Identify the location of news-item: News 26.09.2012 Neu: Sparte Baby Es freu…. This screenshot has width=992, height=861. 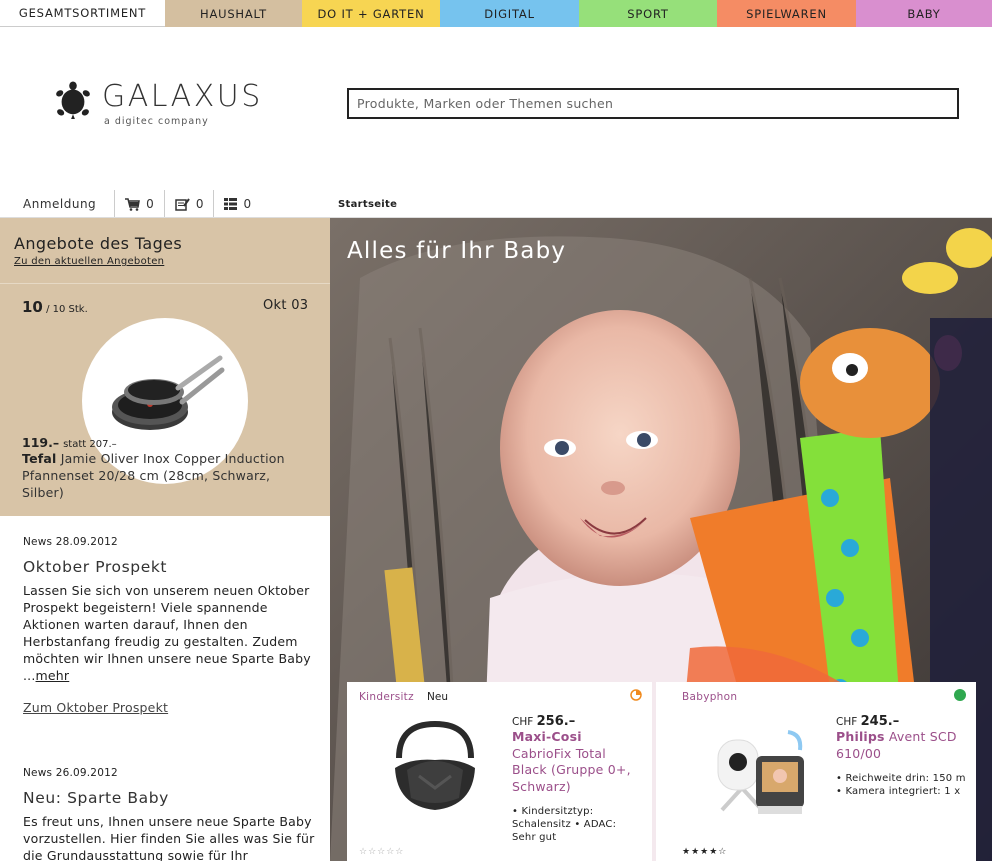
(169, 814).